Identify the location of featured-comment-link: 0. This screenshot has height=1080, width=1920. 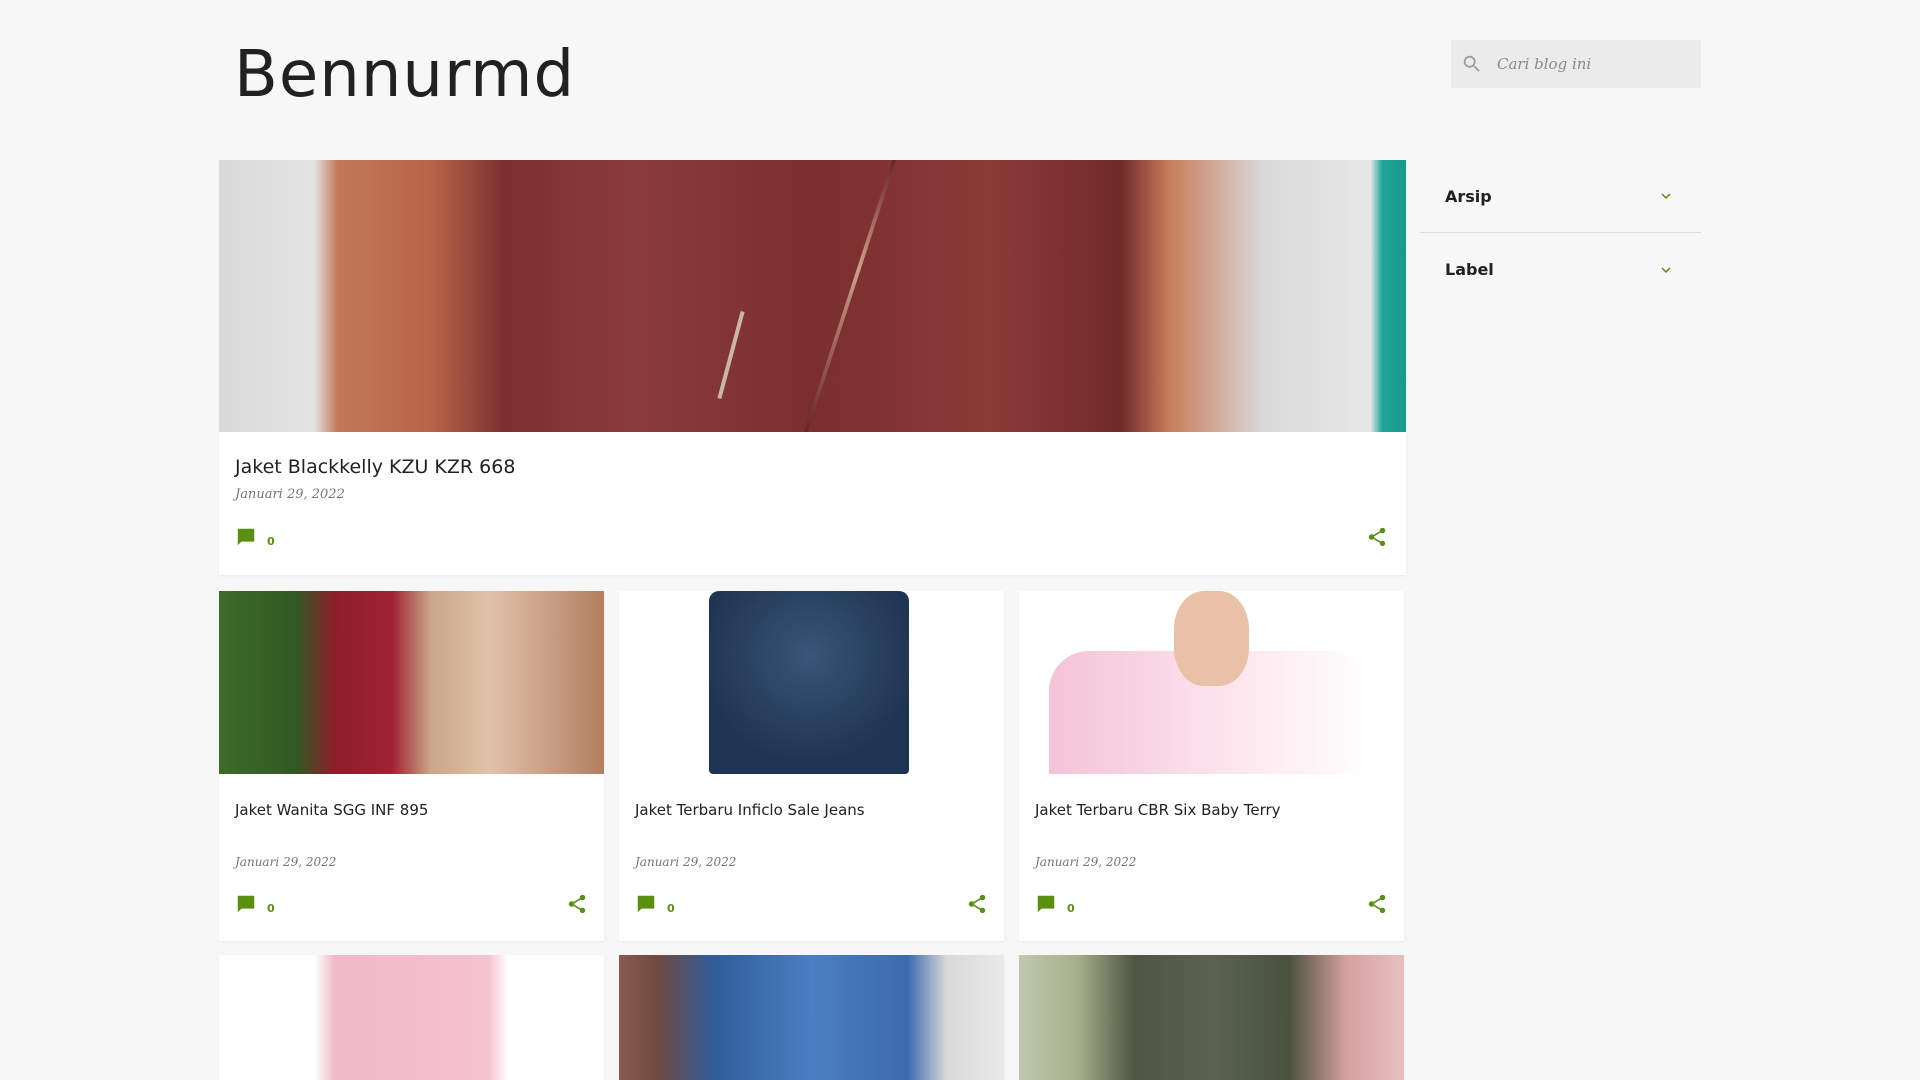
(255, 537).